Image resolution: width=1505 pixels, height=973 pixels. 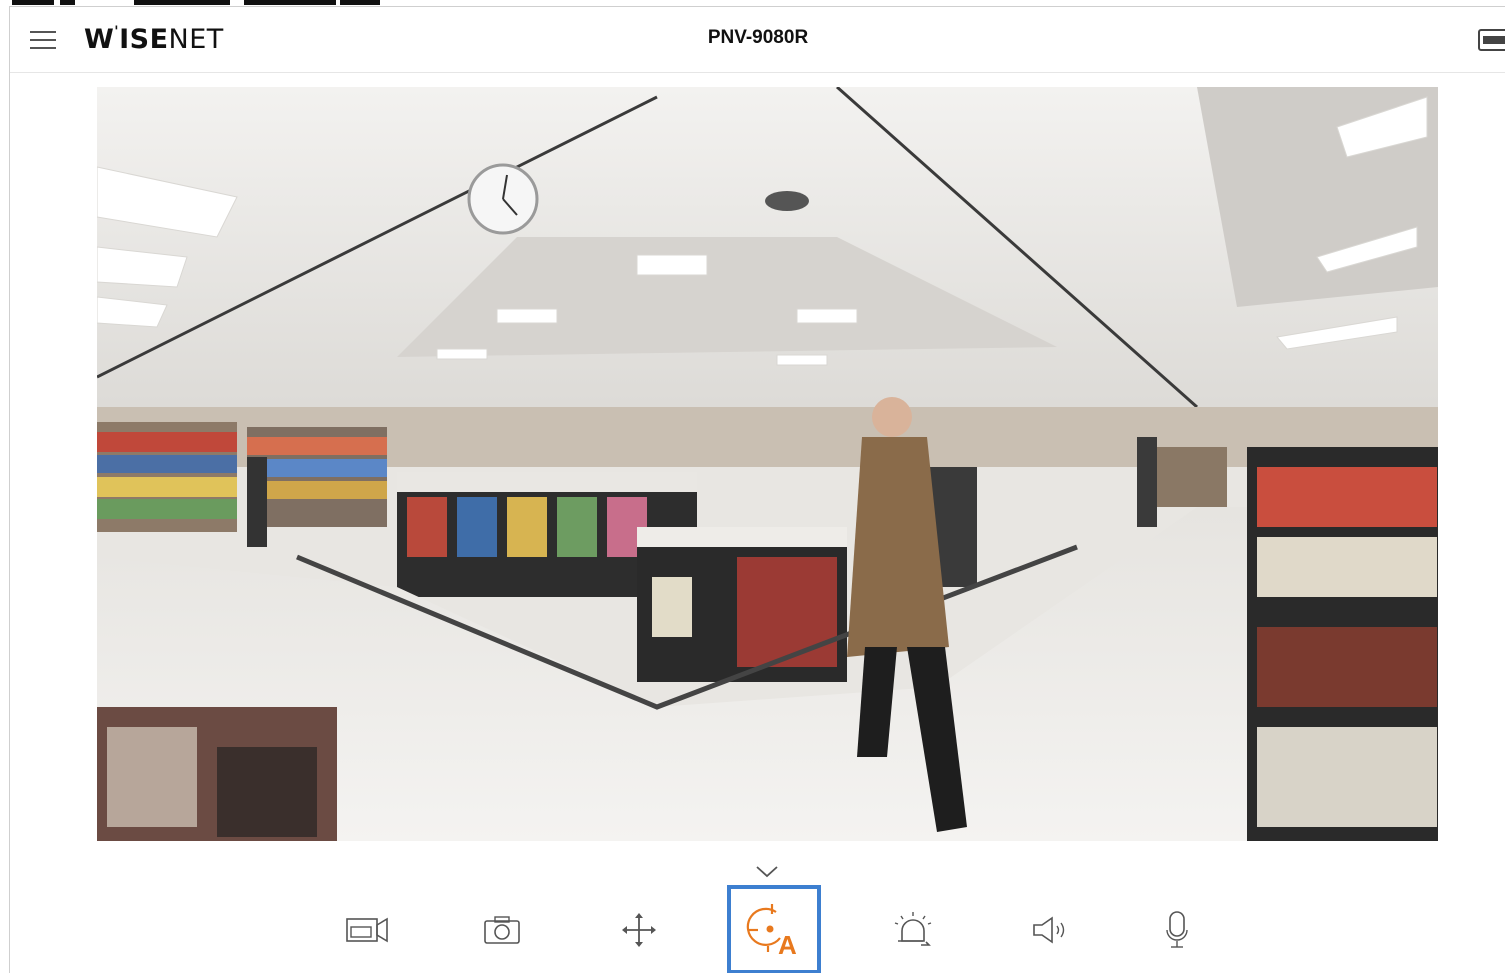 I want to click on chevron-down-icon, so click(x=767, y=872).